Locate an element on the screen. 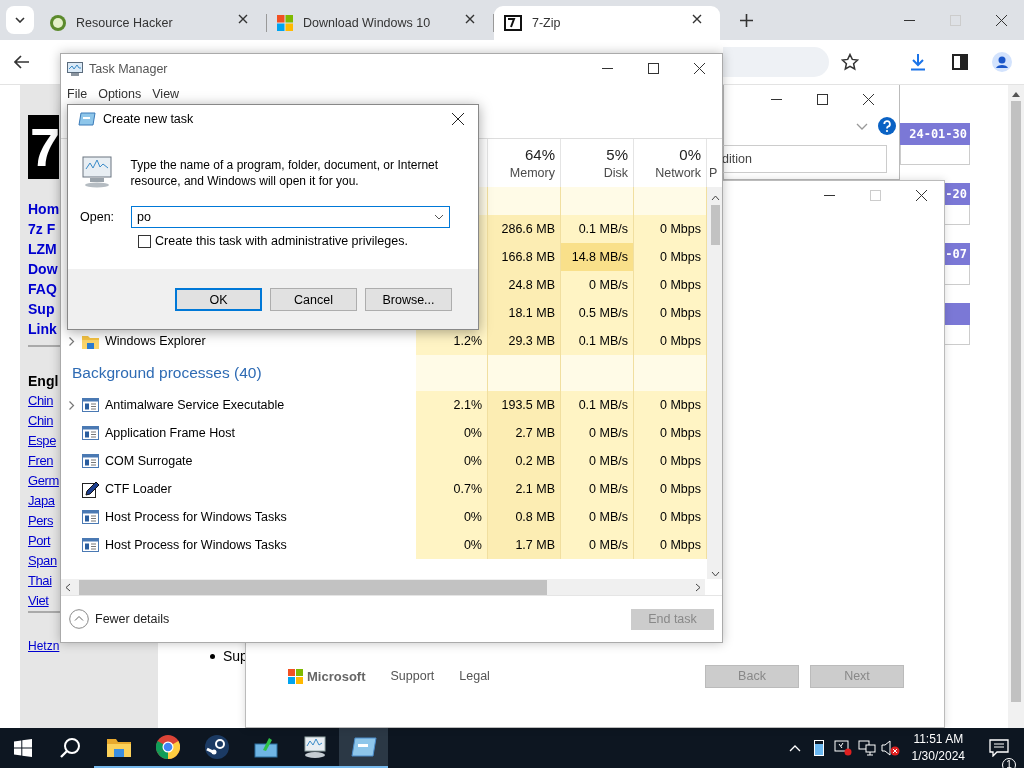 Image resolution: width=1024 pixels, height=768 pixels. footer-link: Hetzn is located at coordinates (44, 646).